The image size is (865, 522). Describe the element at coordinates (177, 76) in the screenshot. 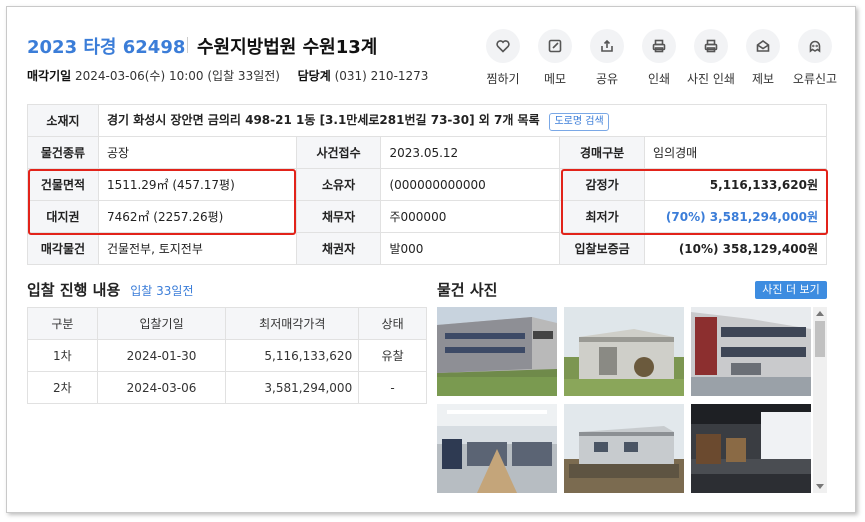

I see `sale-date-value: 2024-03-06(수) 10:00 (입찰 33일전)` at that location.